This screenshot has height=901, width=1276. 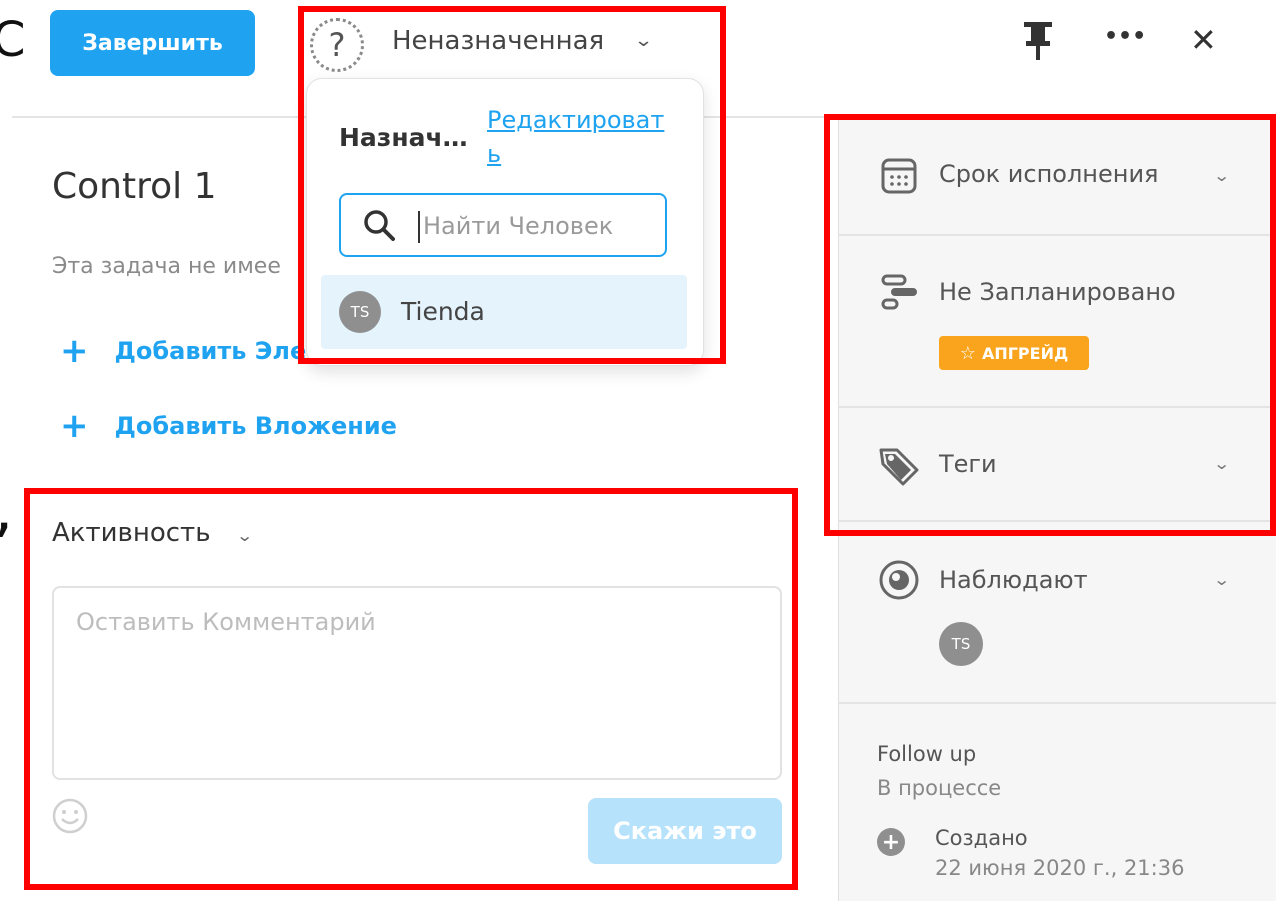 I want to click on add-item-label: Добавить Эле, so click(x=210, y=351).